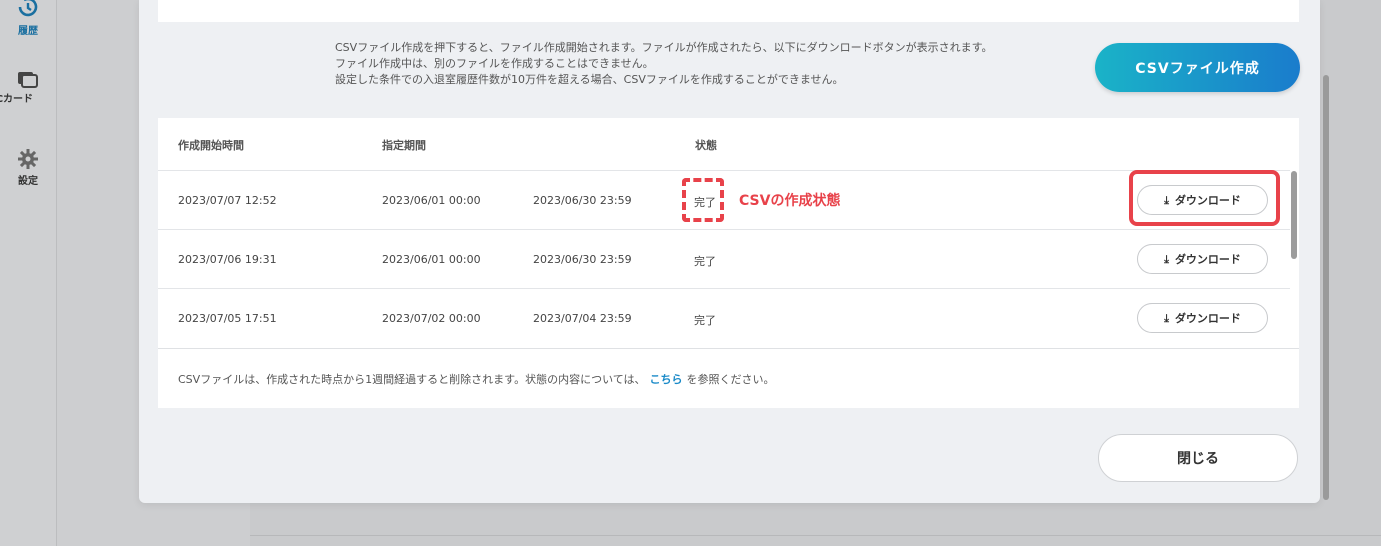 Image resolution: width=1381 pixels, height=546 pixels. What do you see at coordinates (28, 159) in the screenshot?
I see `gear-icon` at bounding box center [28, 159].